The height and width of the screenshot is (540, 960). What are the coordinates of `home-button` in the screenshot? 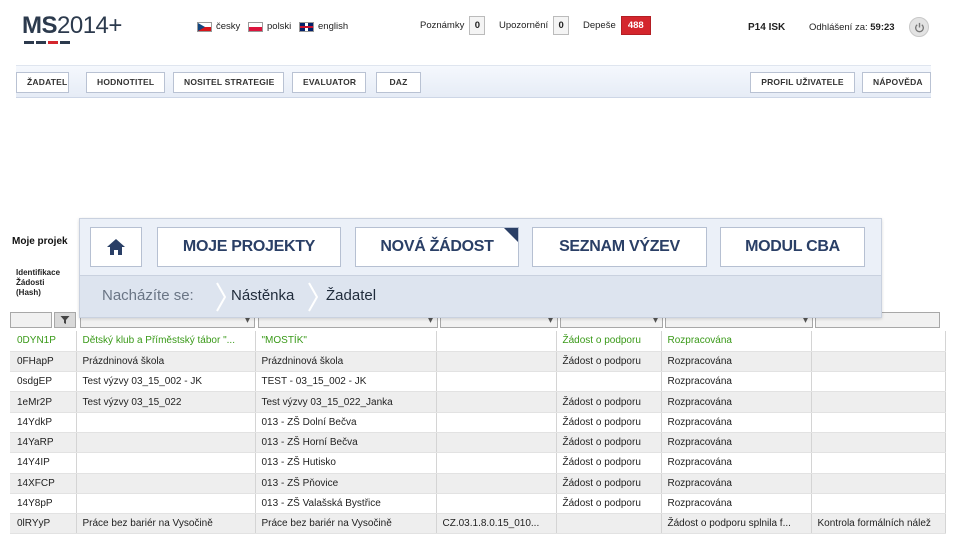 It's located at (116, 247).